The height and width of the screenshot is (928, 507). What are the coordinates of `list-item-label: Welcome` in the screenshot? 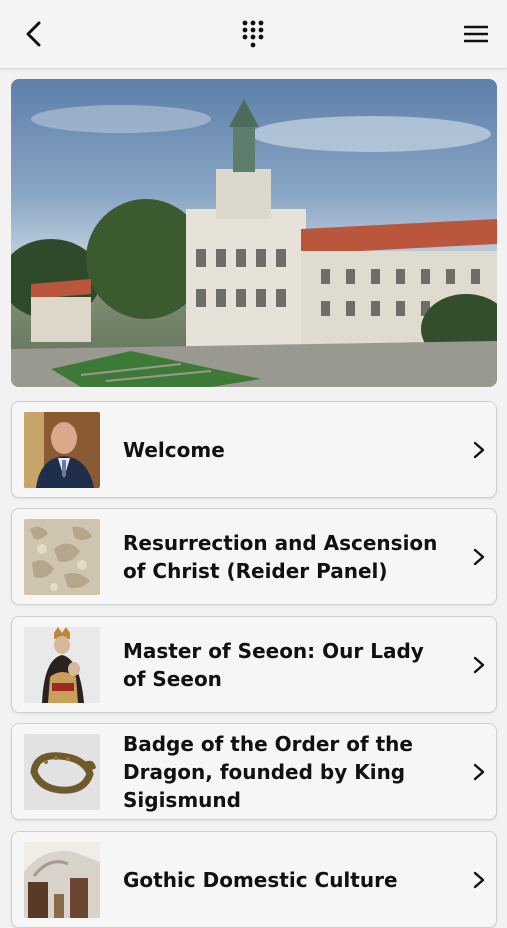 It's located at (174, 449).